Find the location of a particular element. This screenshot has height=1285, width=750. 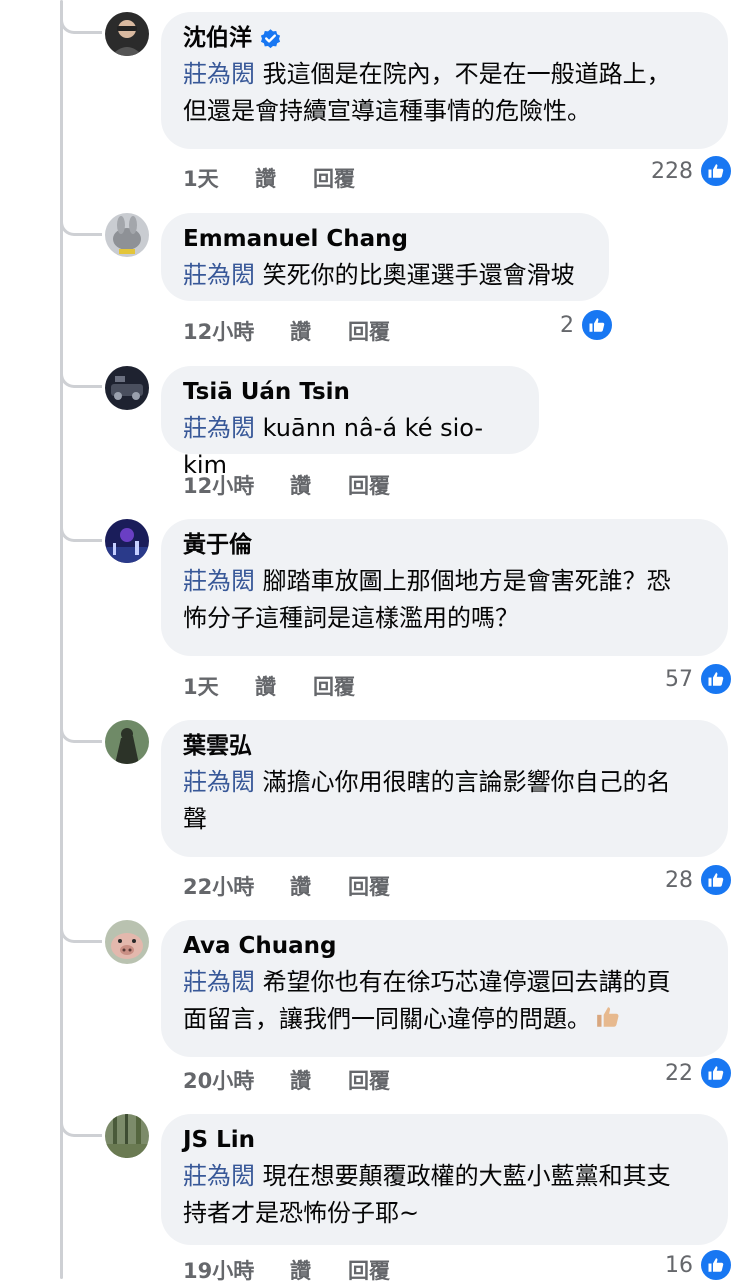

comment-text-line: 怖分子這種詞是這樣濫用的嗎？ is located at coordinates (351, 618).